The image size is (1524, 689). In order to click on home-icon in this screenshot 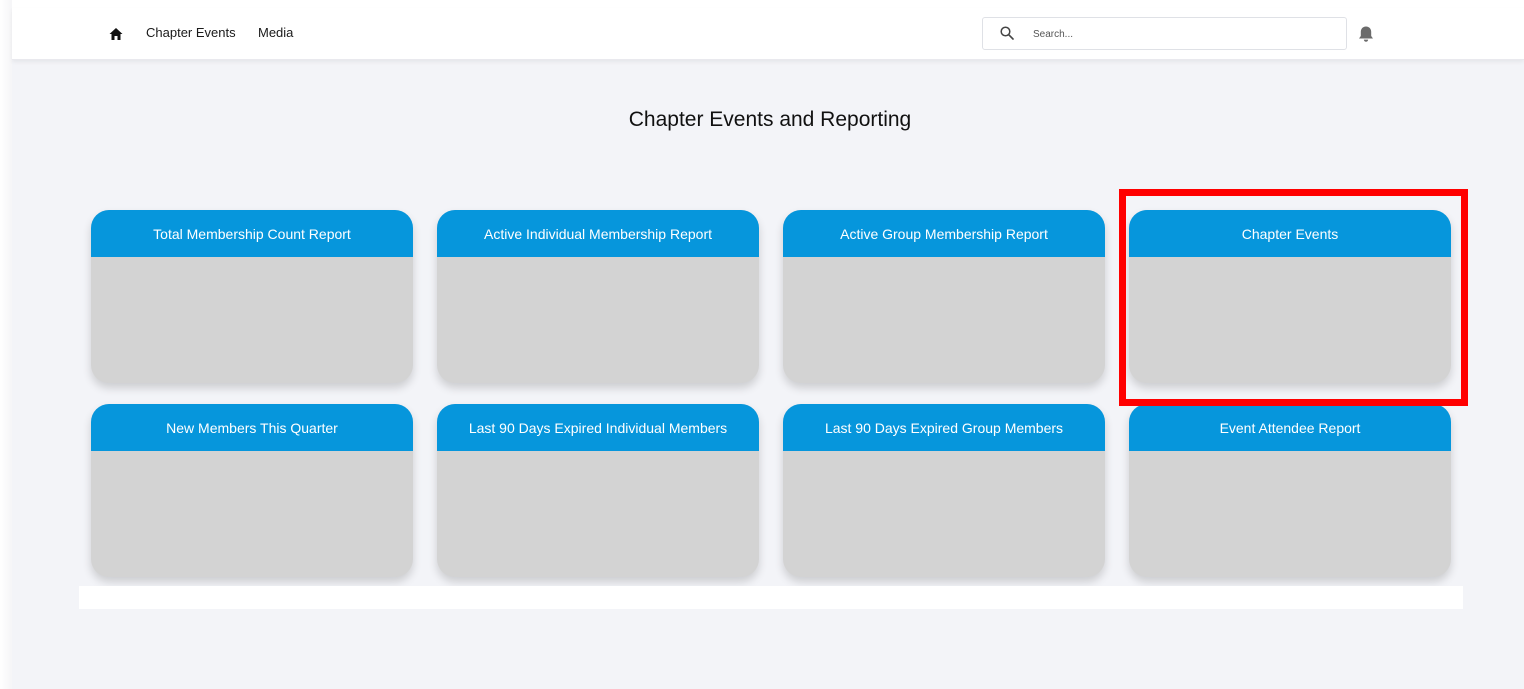, I will do `click(116, 34)`.